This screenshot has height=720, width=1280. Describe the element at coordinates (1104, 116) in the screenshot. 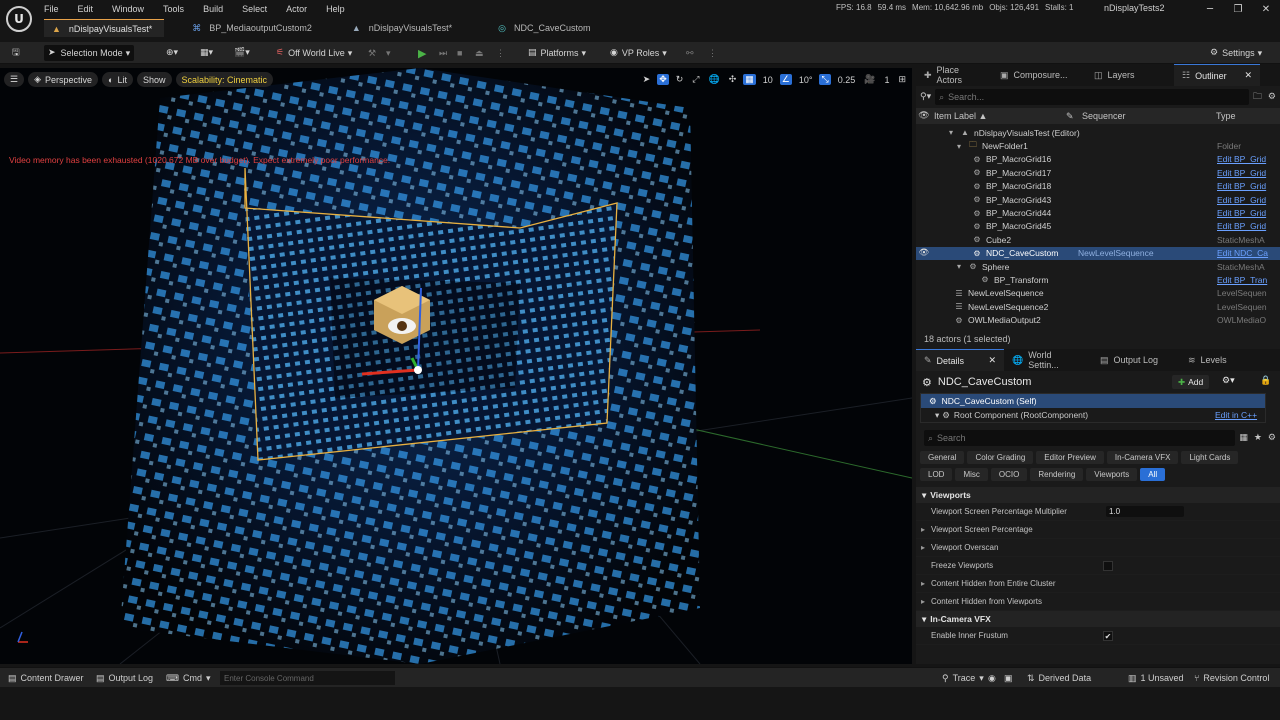

I see `column-sequencer: Sequencer` at that location.